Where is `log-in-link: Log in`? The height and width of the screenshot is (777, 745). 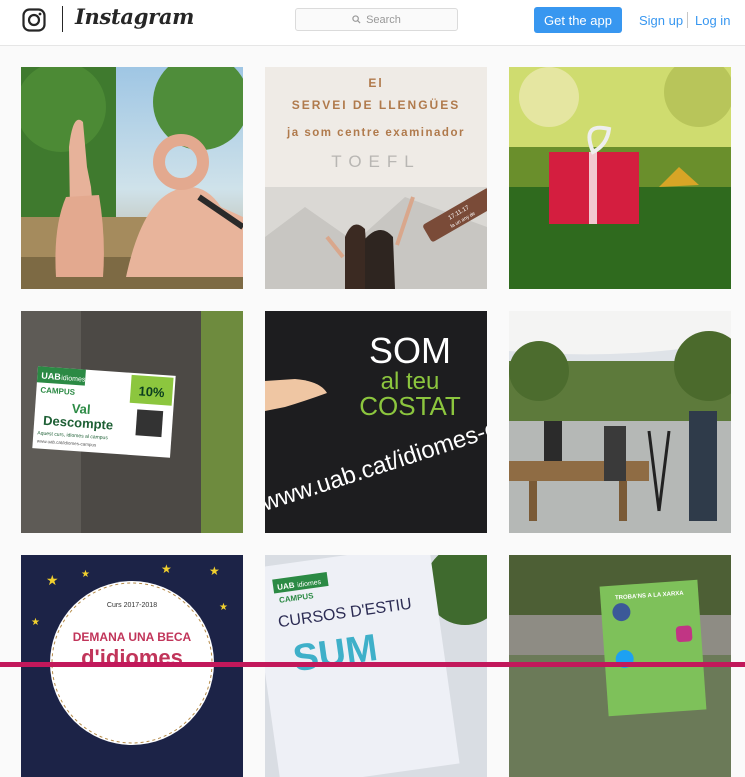
log-in-link: Log in is located at coordinates (712, 20).